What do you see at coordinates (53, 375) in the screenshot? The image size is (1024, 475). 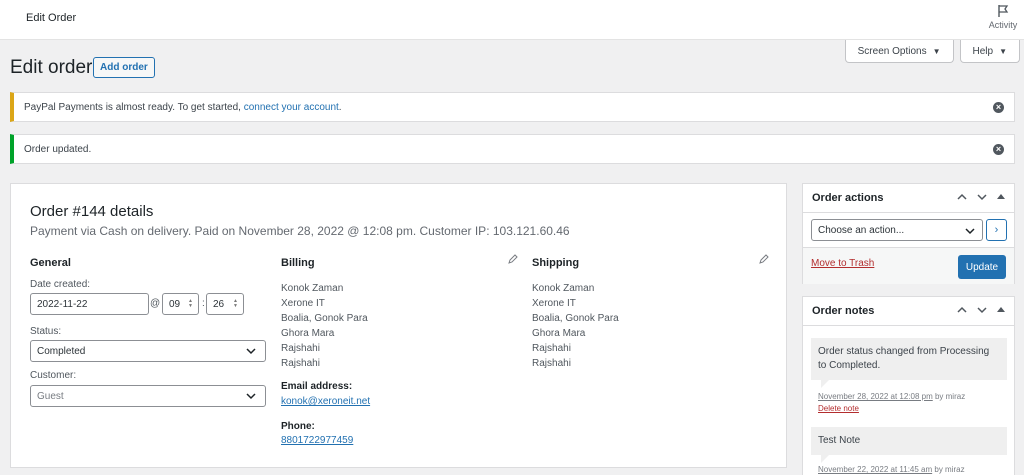 I see `customer-label: Customer:` at bounding box center [53, 375].